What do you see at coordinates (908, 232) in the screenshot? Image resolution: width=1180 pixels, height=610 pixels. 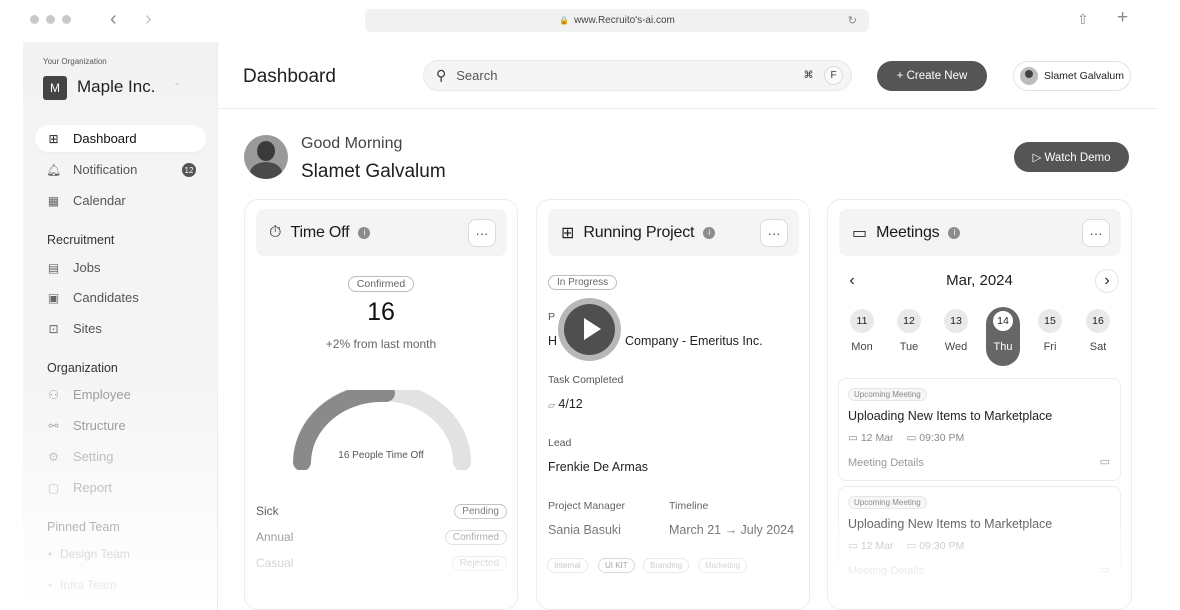 I see `card-title: Meetings` at bounding box center [908, 232].